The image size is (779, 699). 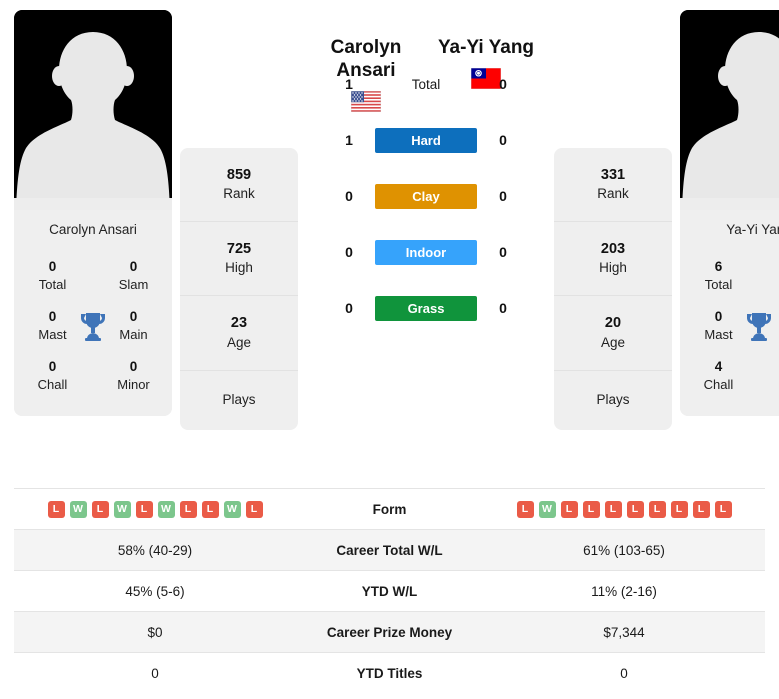 I want to click on h2h-left-score: 1, so click(x=349, y=84).